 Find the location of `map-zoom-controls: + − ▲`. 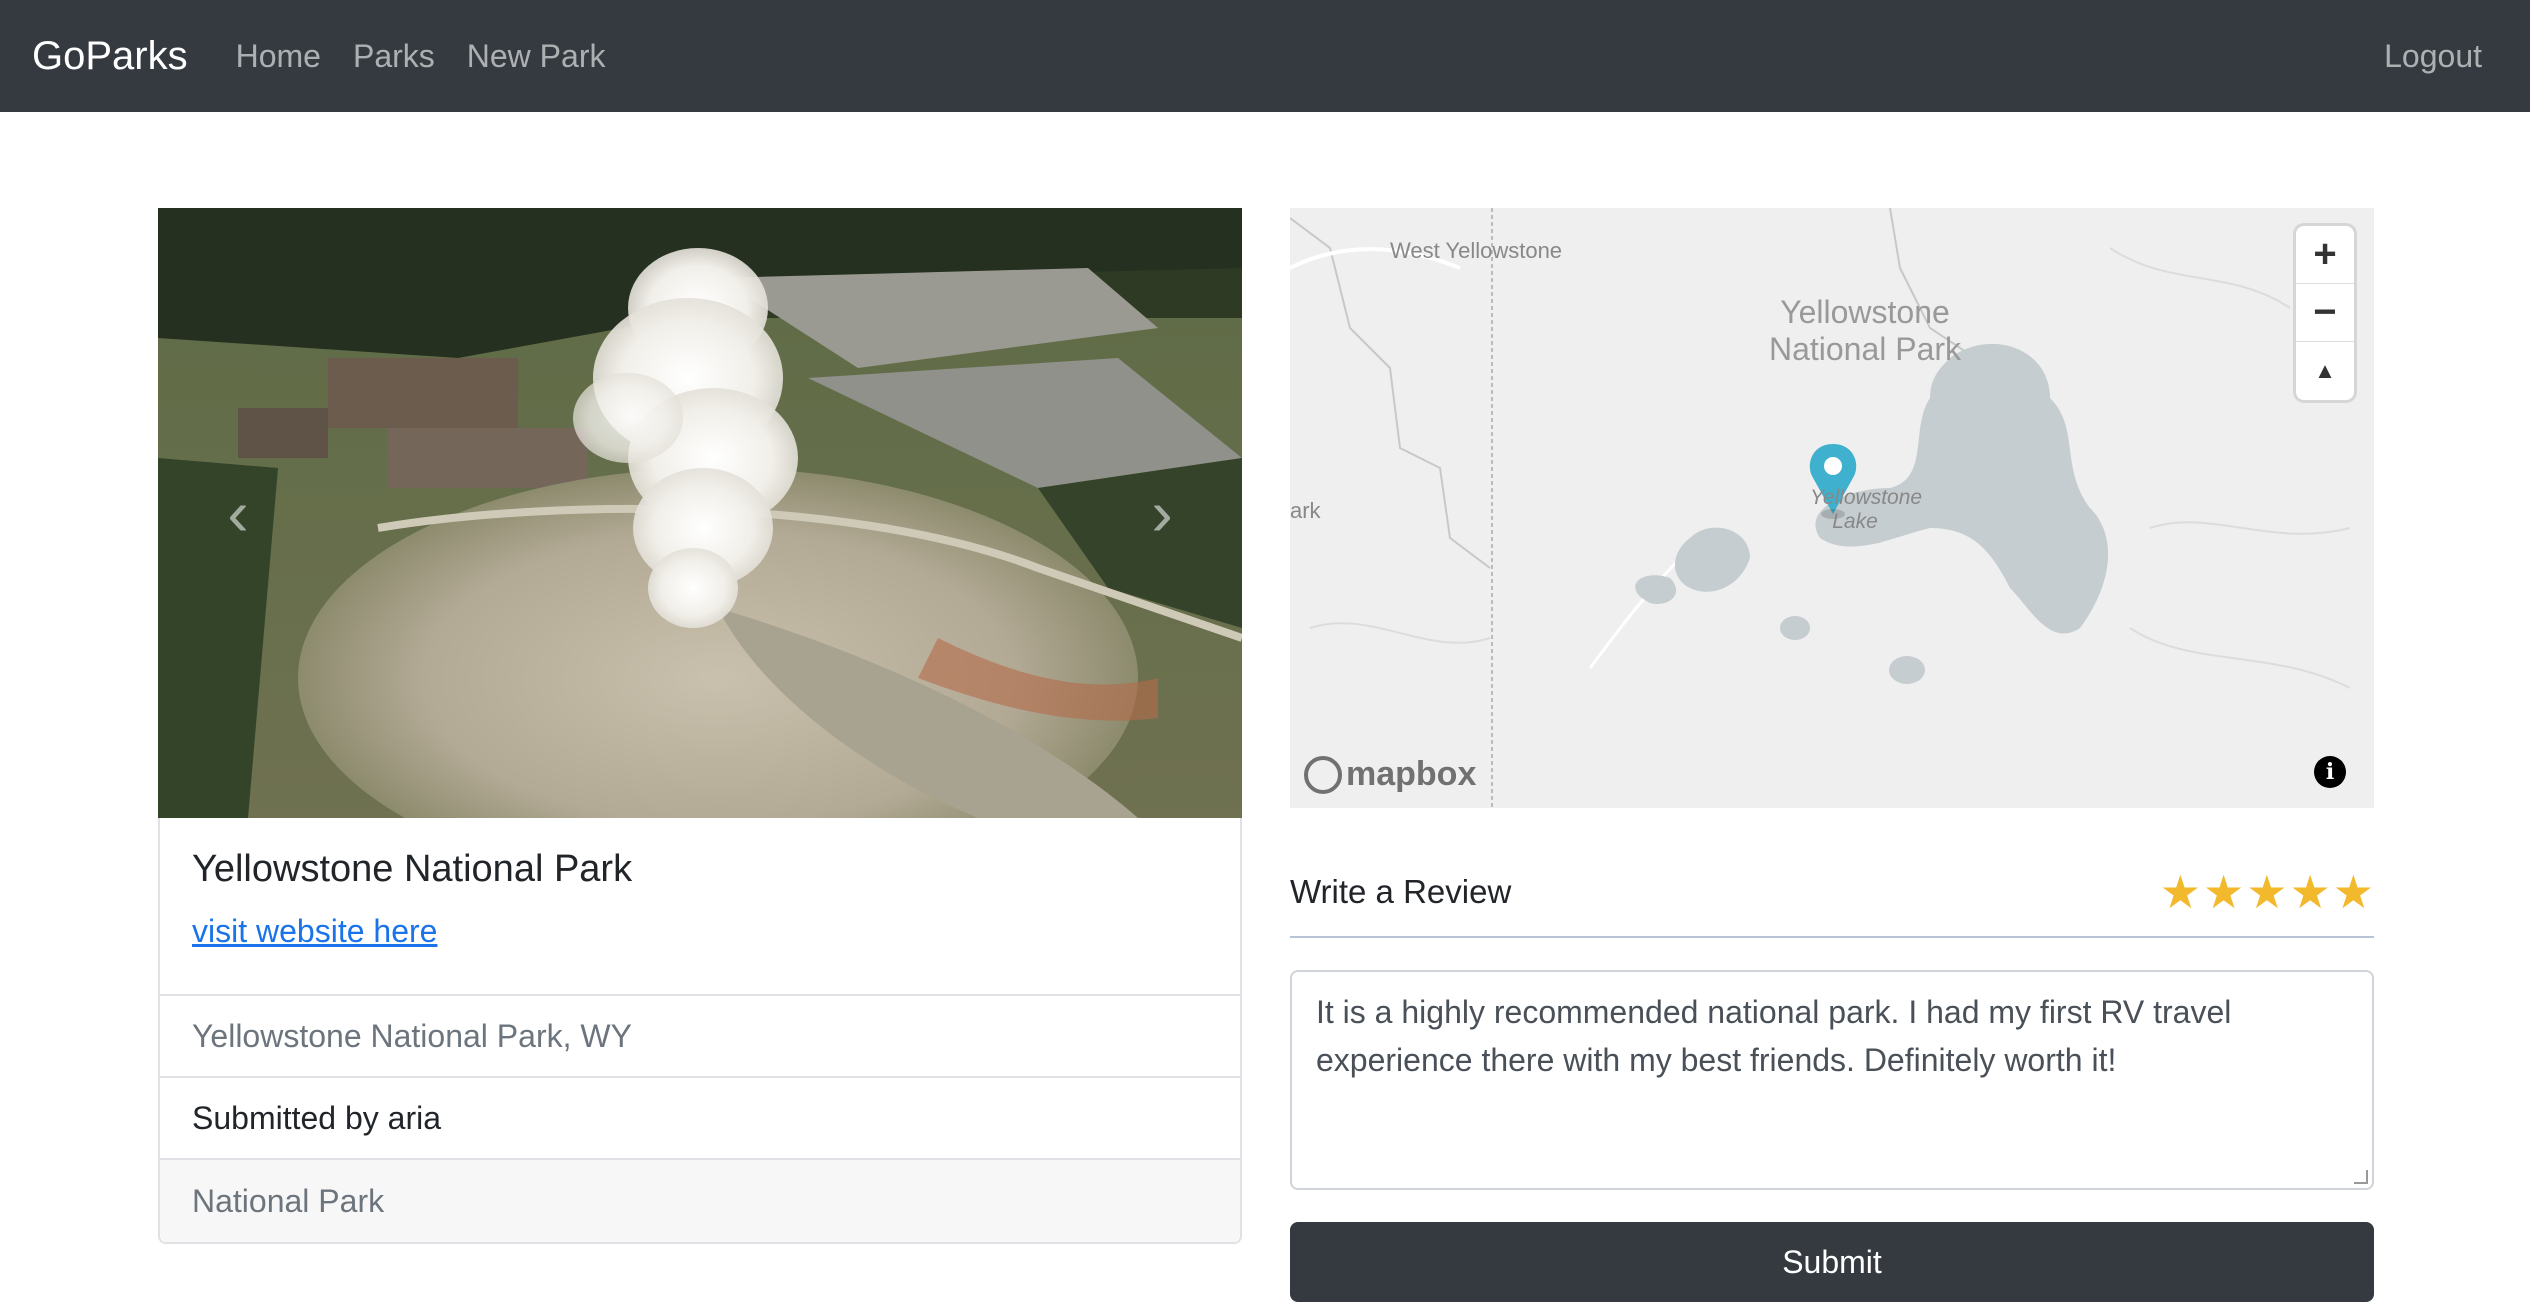

map-zoom-controls: + − ▲ is located at coordinates (2325, 313).